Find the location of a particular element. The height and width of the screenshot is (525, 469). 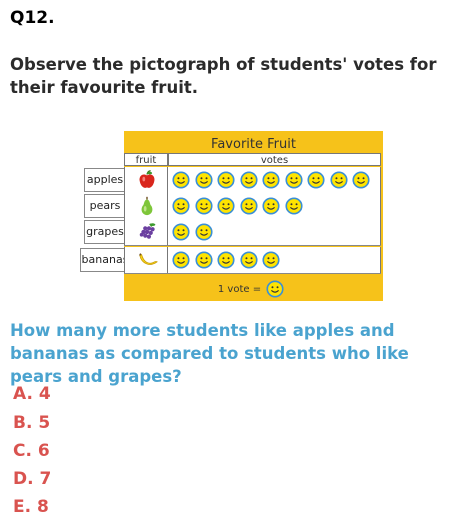

banana-icon is located at coordinates (148, 262).